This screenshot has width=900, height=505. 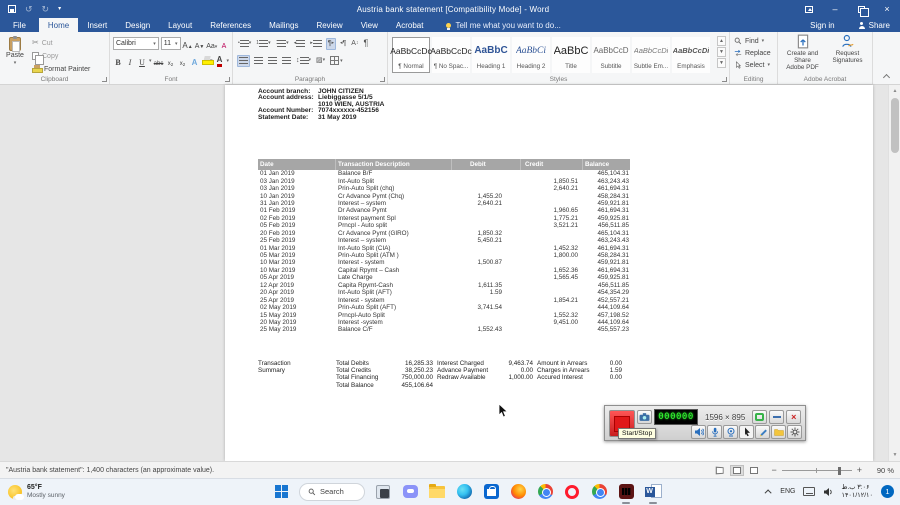 I want to click on superscript-button: x2, so click(x=183, y=60).